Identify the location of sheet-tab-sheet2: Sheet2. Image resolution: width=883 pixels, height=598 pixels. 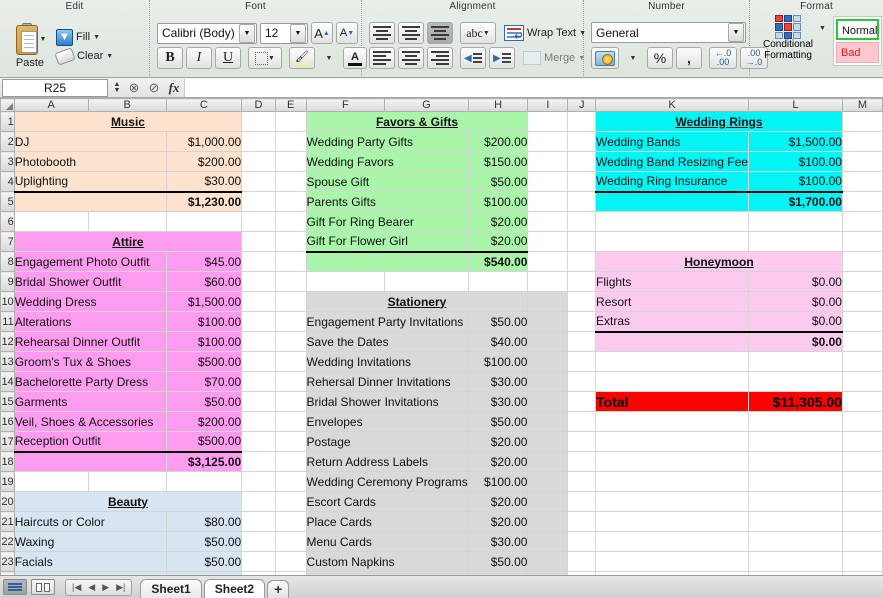
(234, 588).